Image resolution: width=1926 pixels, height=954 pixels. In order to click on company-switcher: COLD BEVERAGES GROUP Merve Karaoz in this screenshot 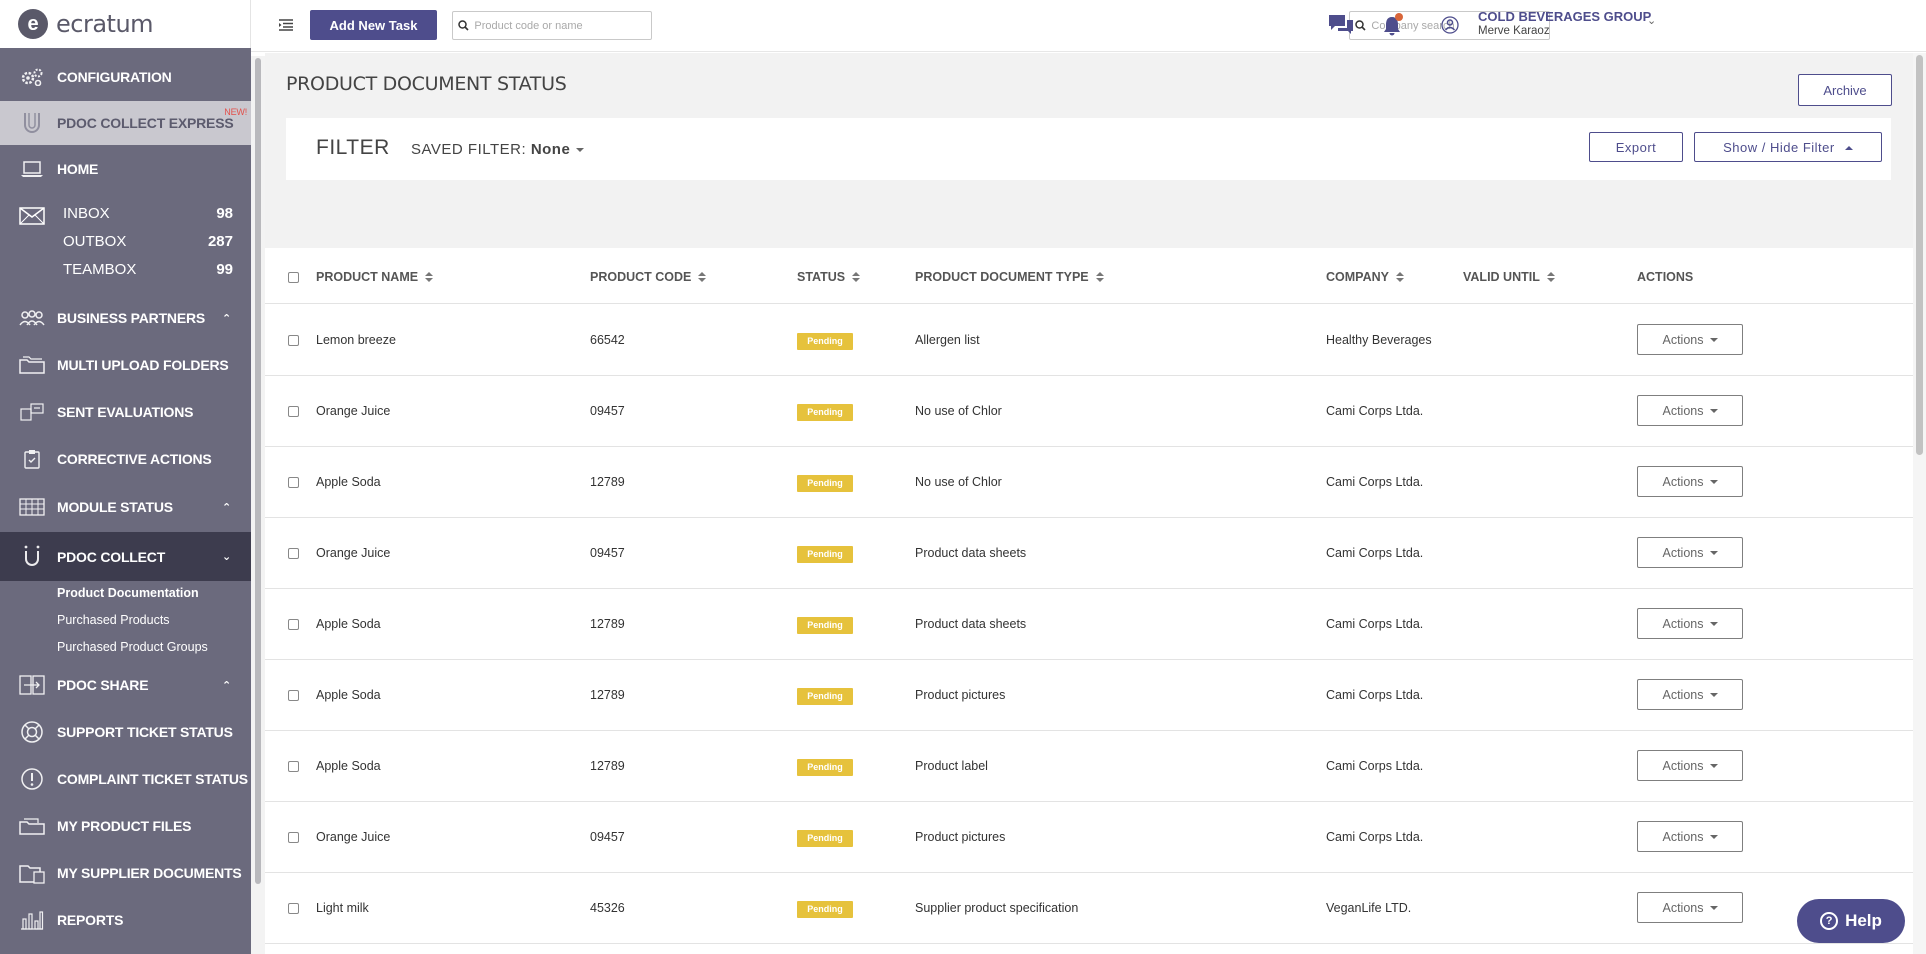, I will do `click(1564, 23)`.